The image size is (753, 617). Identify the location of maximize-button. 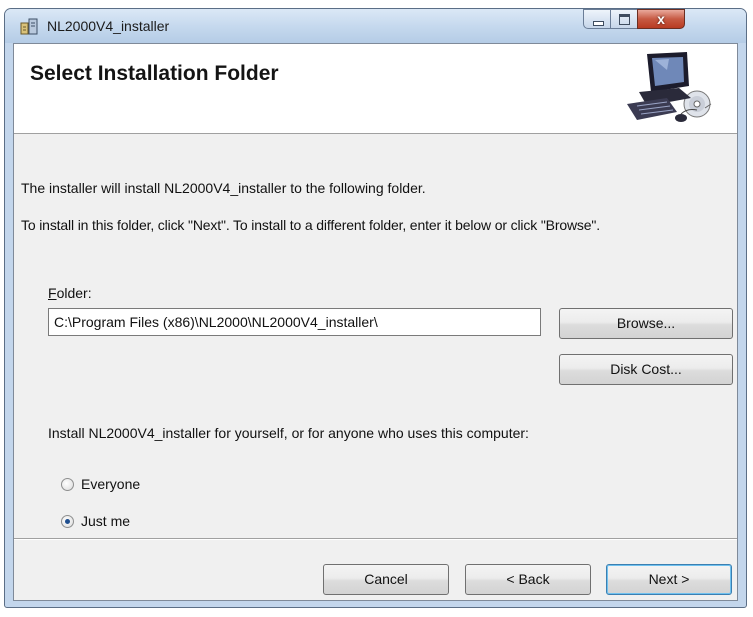
(624, 19).